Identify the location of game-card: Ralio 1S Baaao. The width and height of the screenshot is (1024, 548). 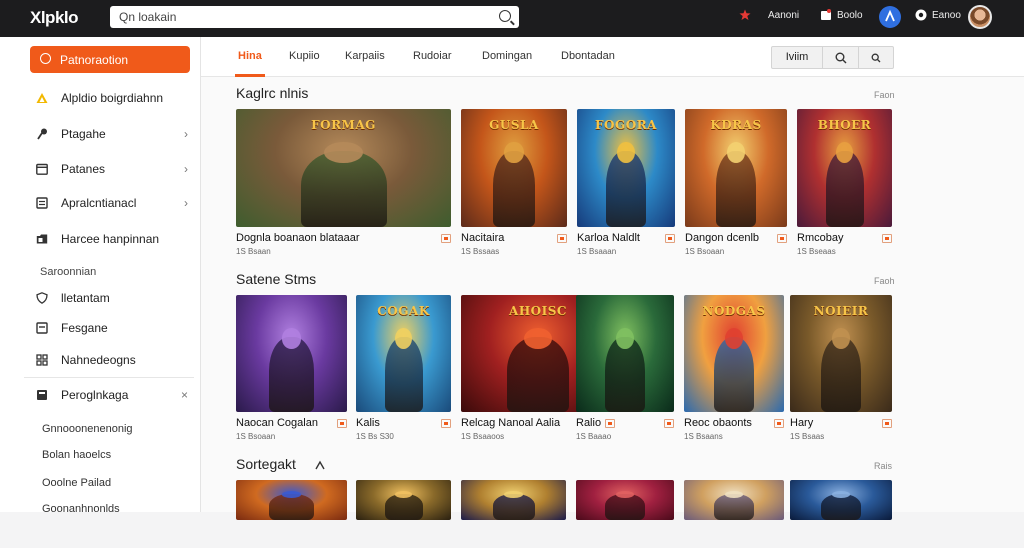
(625, 368).